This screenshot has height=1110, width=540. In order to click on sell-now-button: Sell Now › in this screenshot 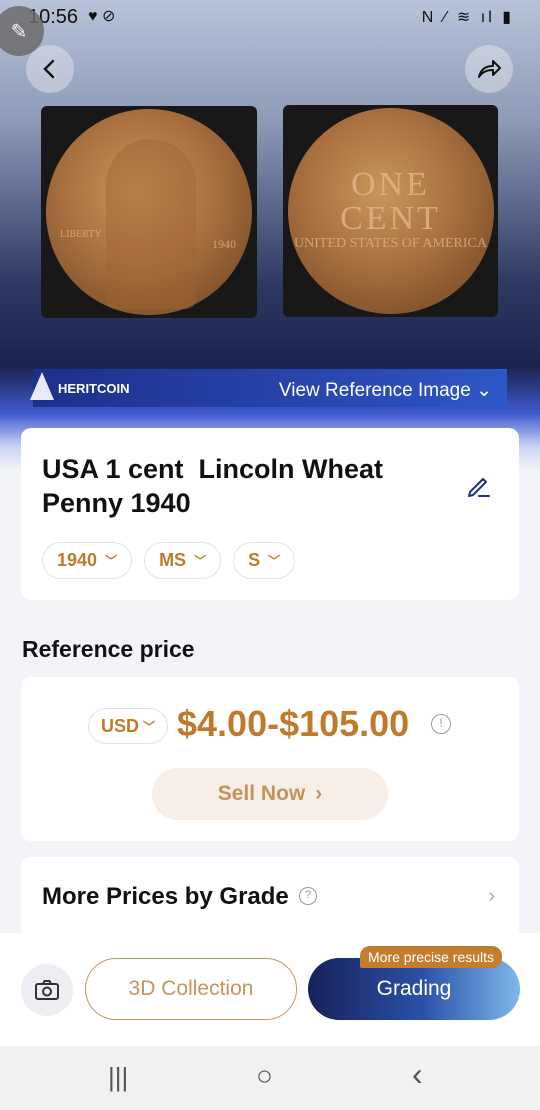, I will do `click(270, 794)`.